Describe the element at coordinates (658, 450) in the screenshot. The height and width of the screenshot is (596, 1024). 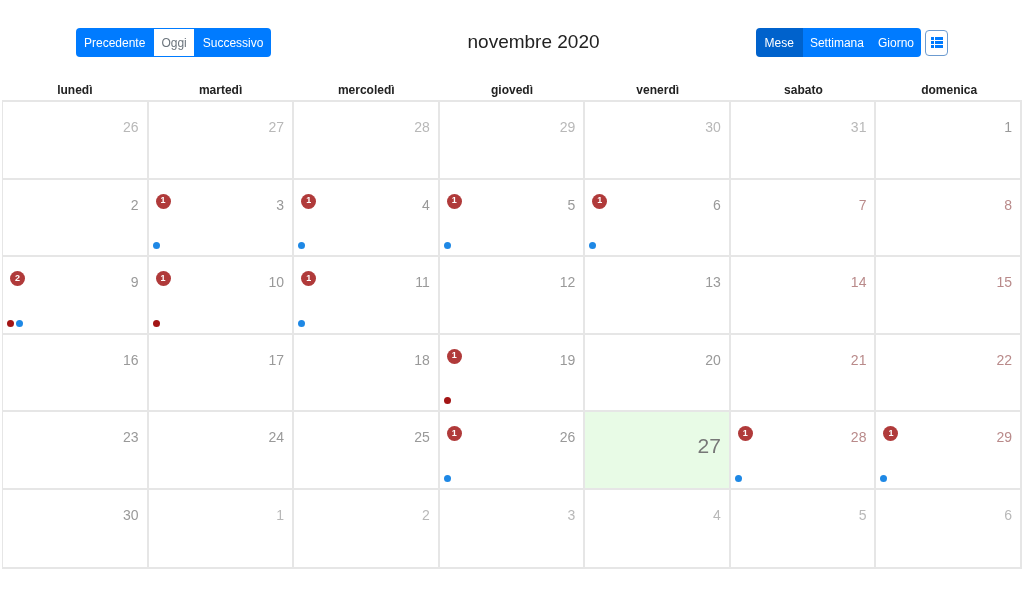
I see `day-cell: 27` at that location.